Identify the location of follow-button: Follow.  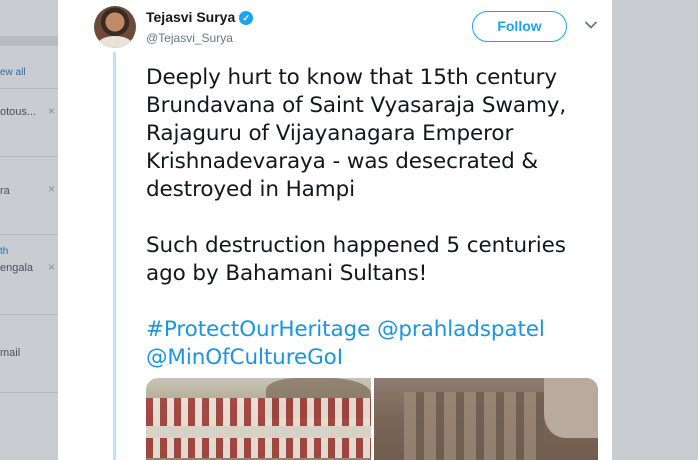
(519, 26).